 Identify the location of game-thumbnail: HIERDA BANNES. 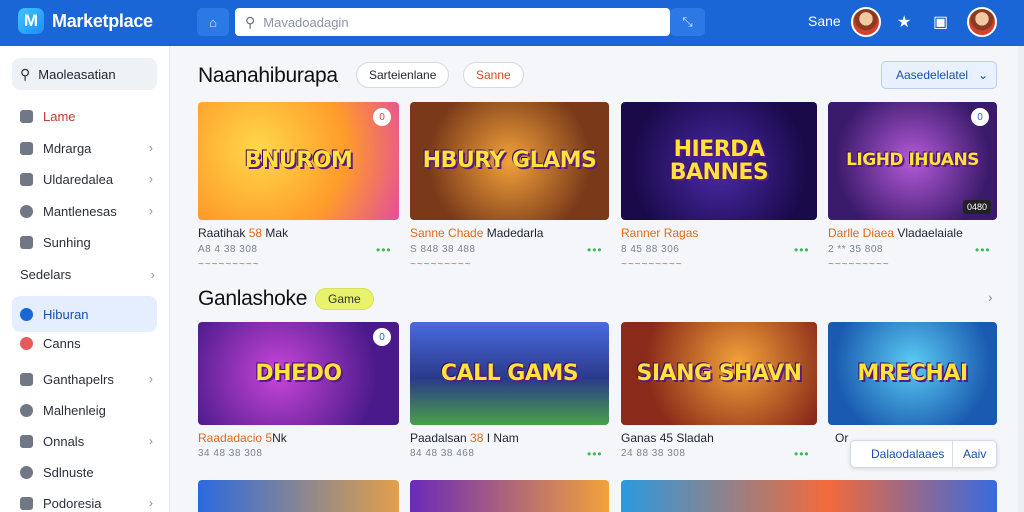
(719, 161).